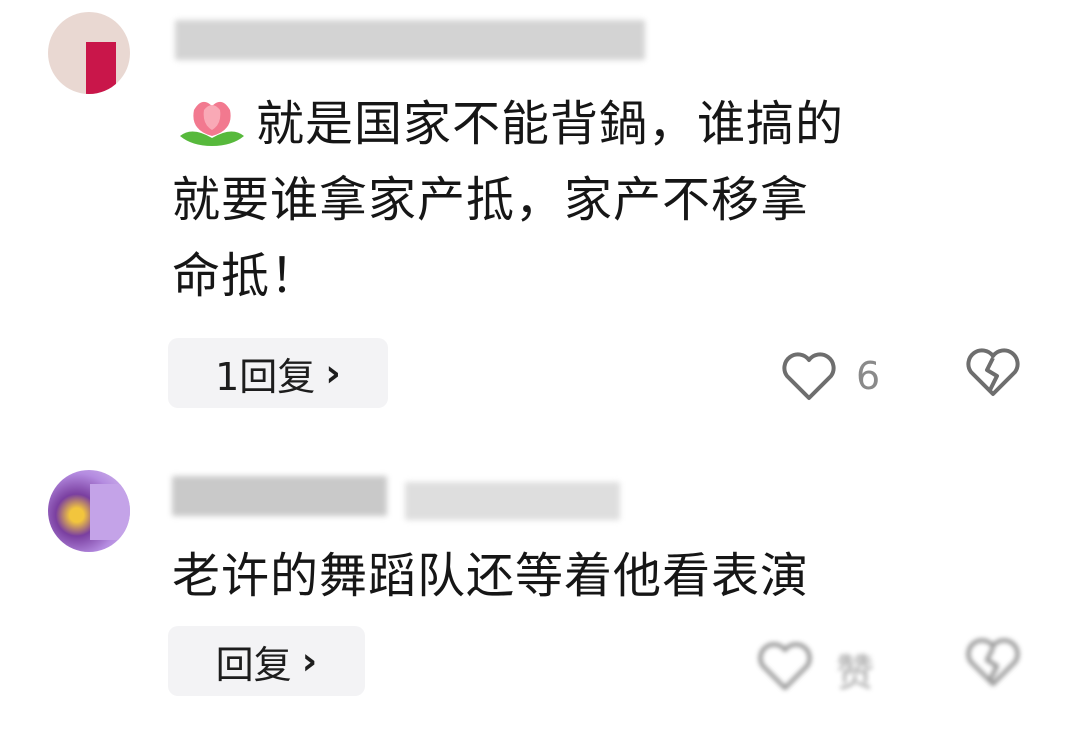  What do you see at coordinates (512, 501) in the screenshot?
I see `meta-redacted` at bounding box center [512, 501].